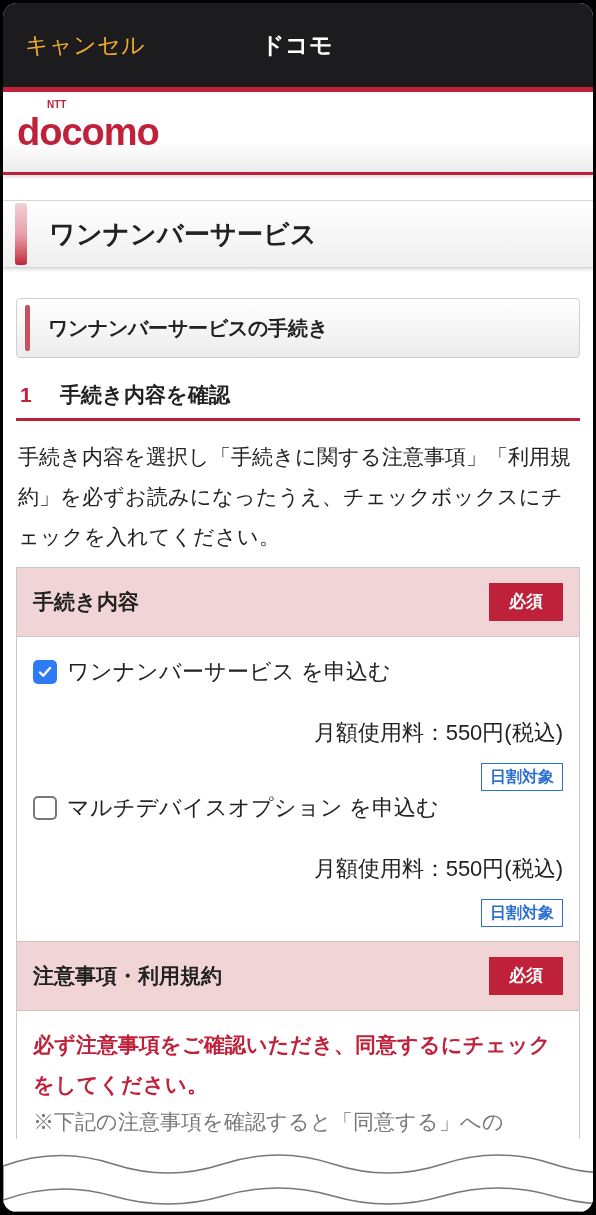 The image size is (596, 1215). What do you see at coordinates (298, 807) in the screenshot?
I see `option-checkbox: マルチデバイスオプション を申込む` at bounding box center [298, 807].